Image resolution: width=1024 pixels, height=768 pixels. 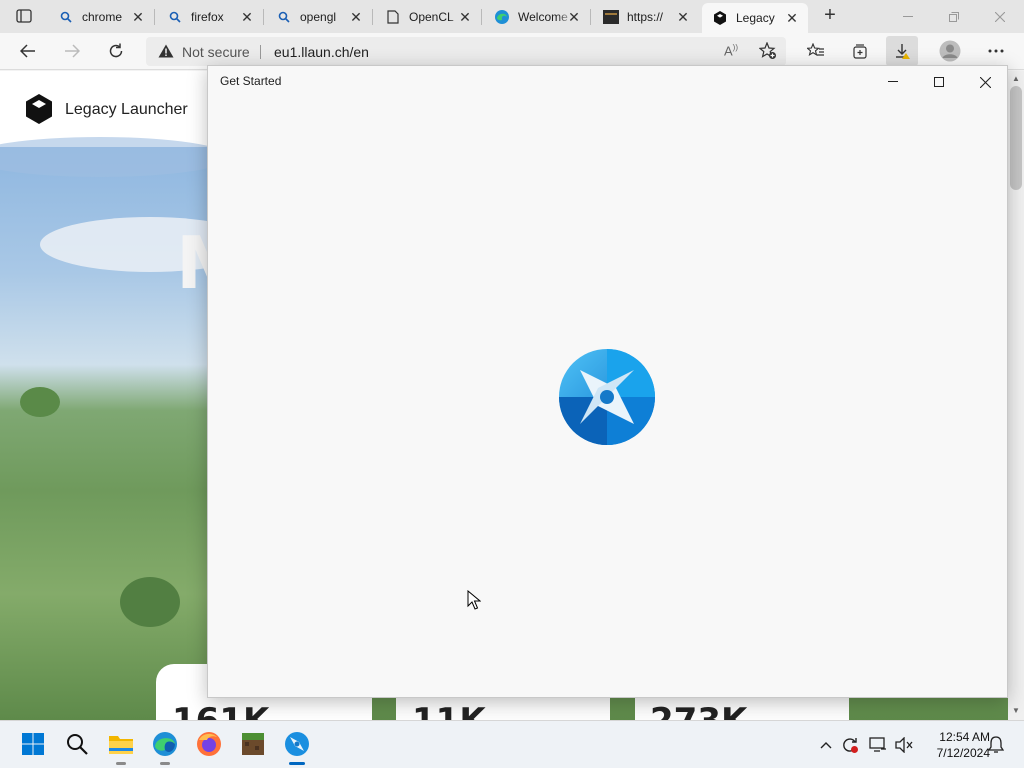 I want to click on refresh-button, so click(x=116, y=51).